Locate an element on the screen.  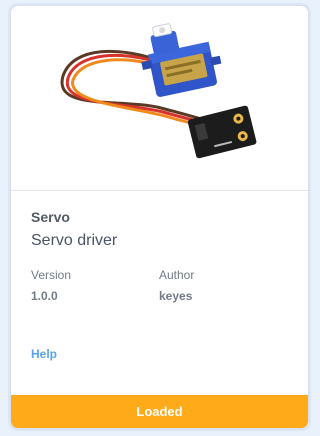
author-label: Author is located at coordinates (177, 275).